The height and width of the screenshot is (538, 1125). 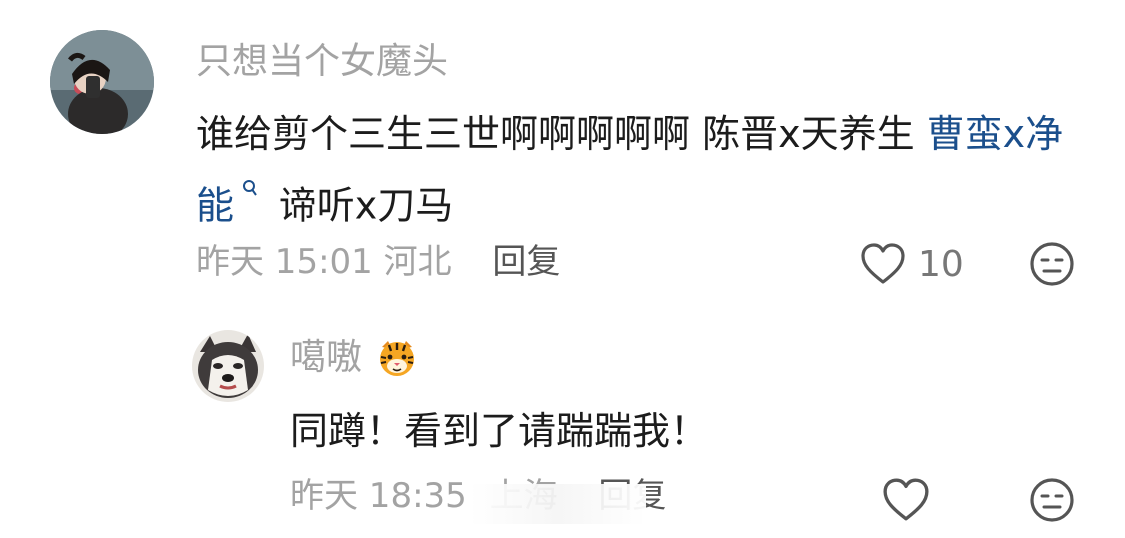 What do you see at coordinates (417, 262) in the screenshot?
I see `comment-region: 河北` at bounding box center [417, 262].